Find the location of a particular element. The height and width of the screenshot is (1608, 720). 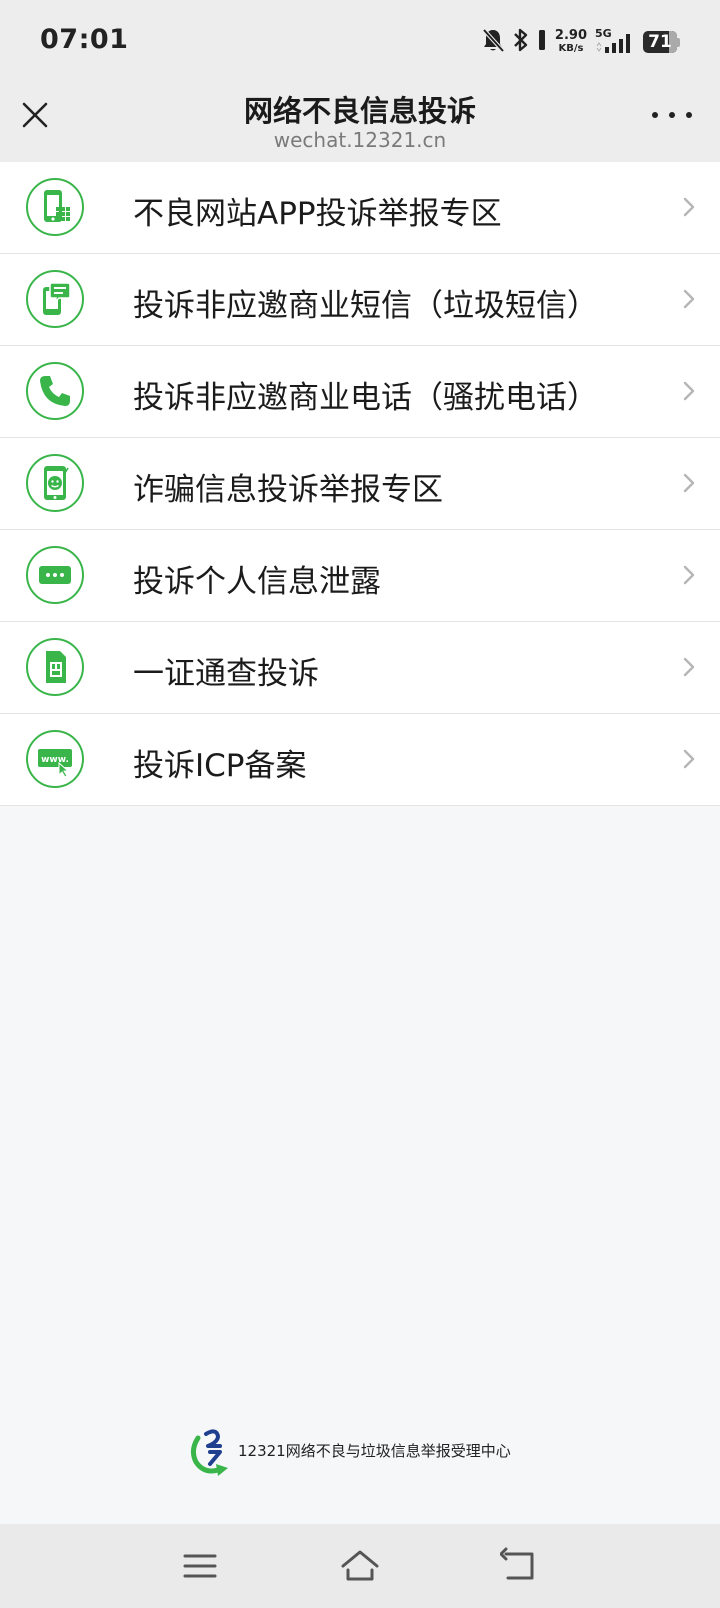

net-speed-value: 2.90 is located at coordinates (570, 35).